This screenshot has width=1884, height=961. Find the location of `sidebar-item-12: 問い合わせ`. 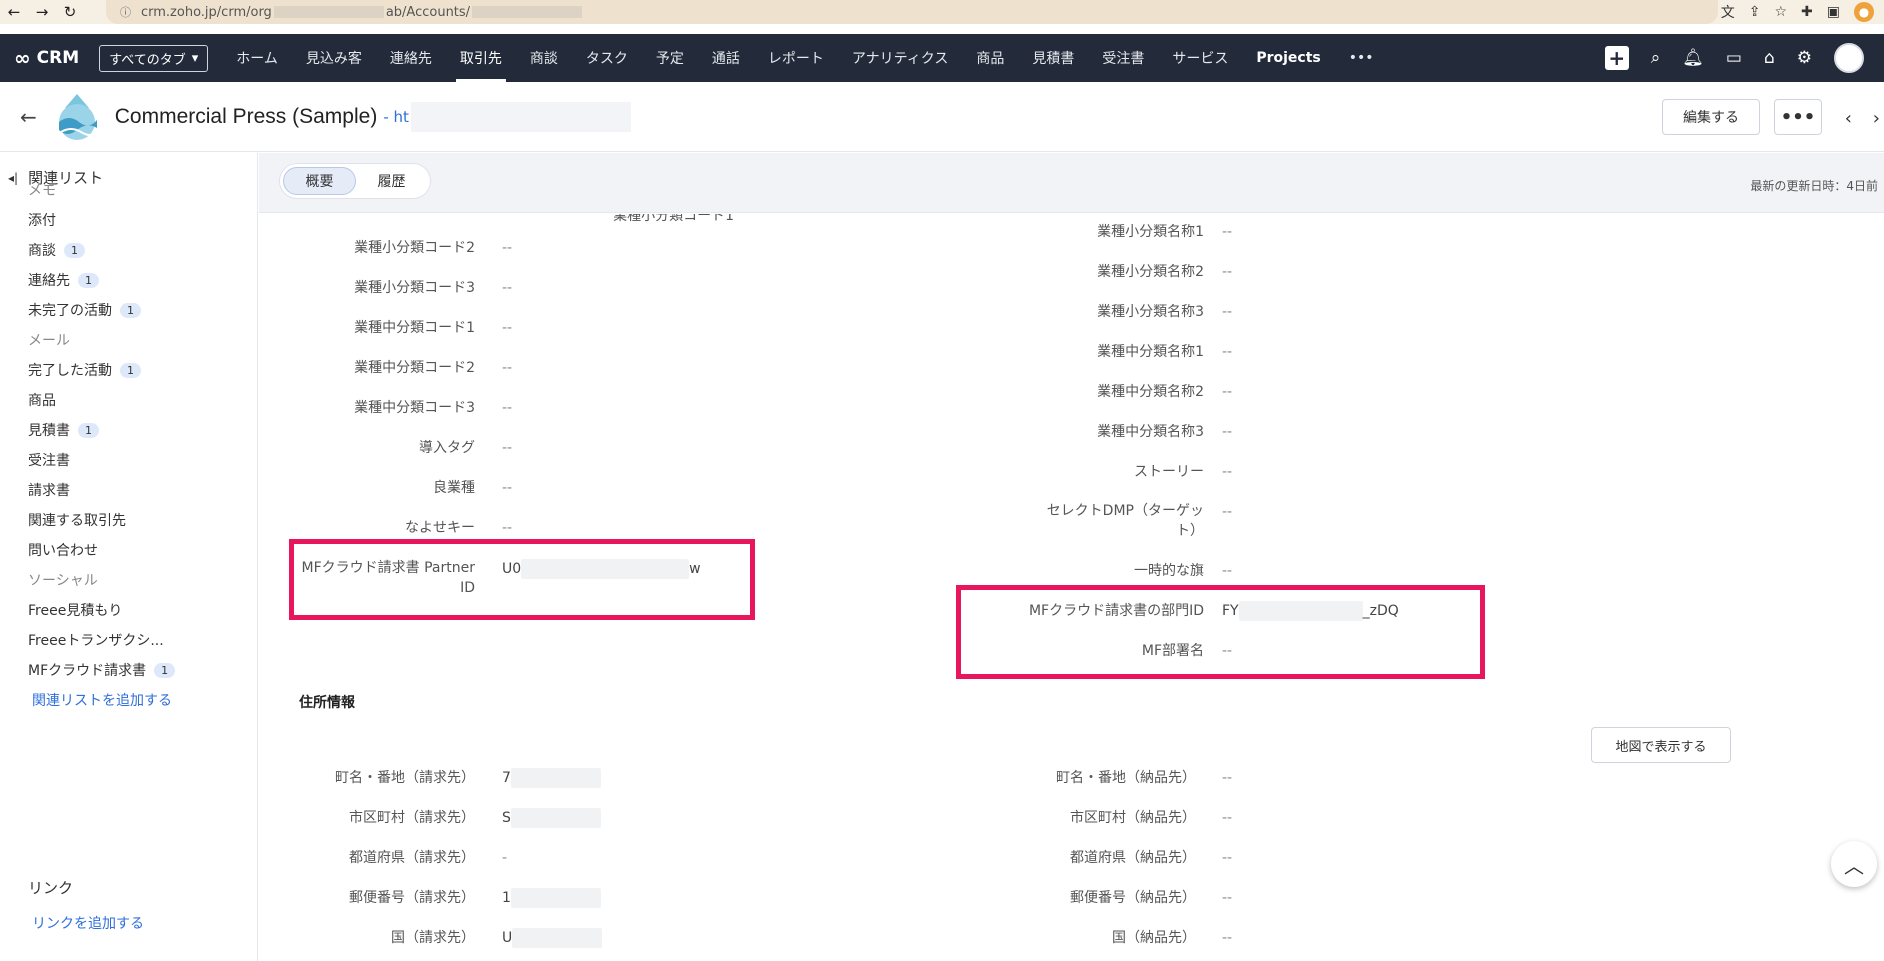

sidebar-item-12: 問い合わせ is located at coordinates (63, 550).